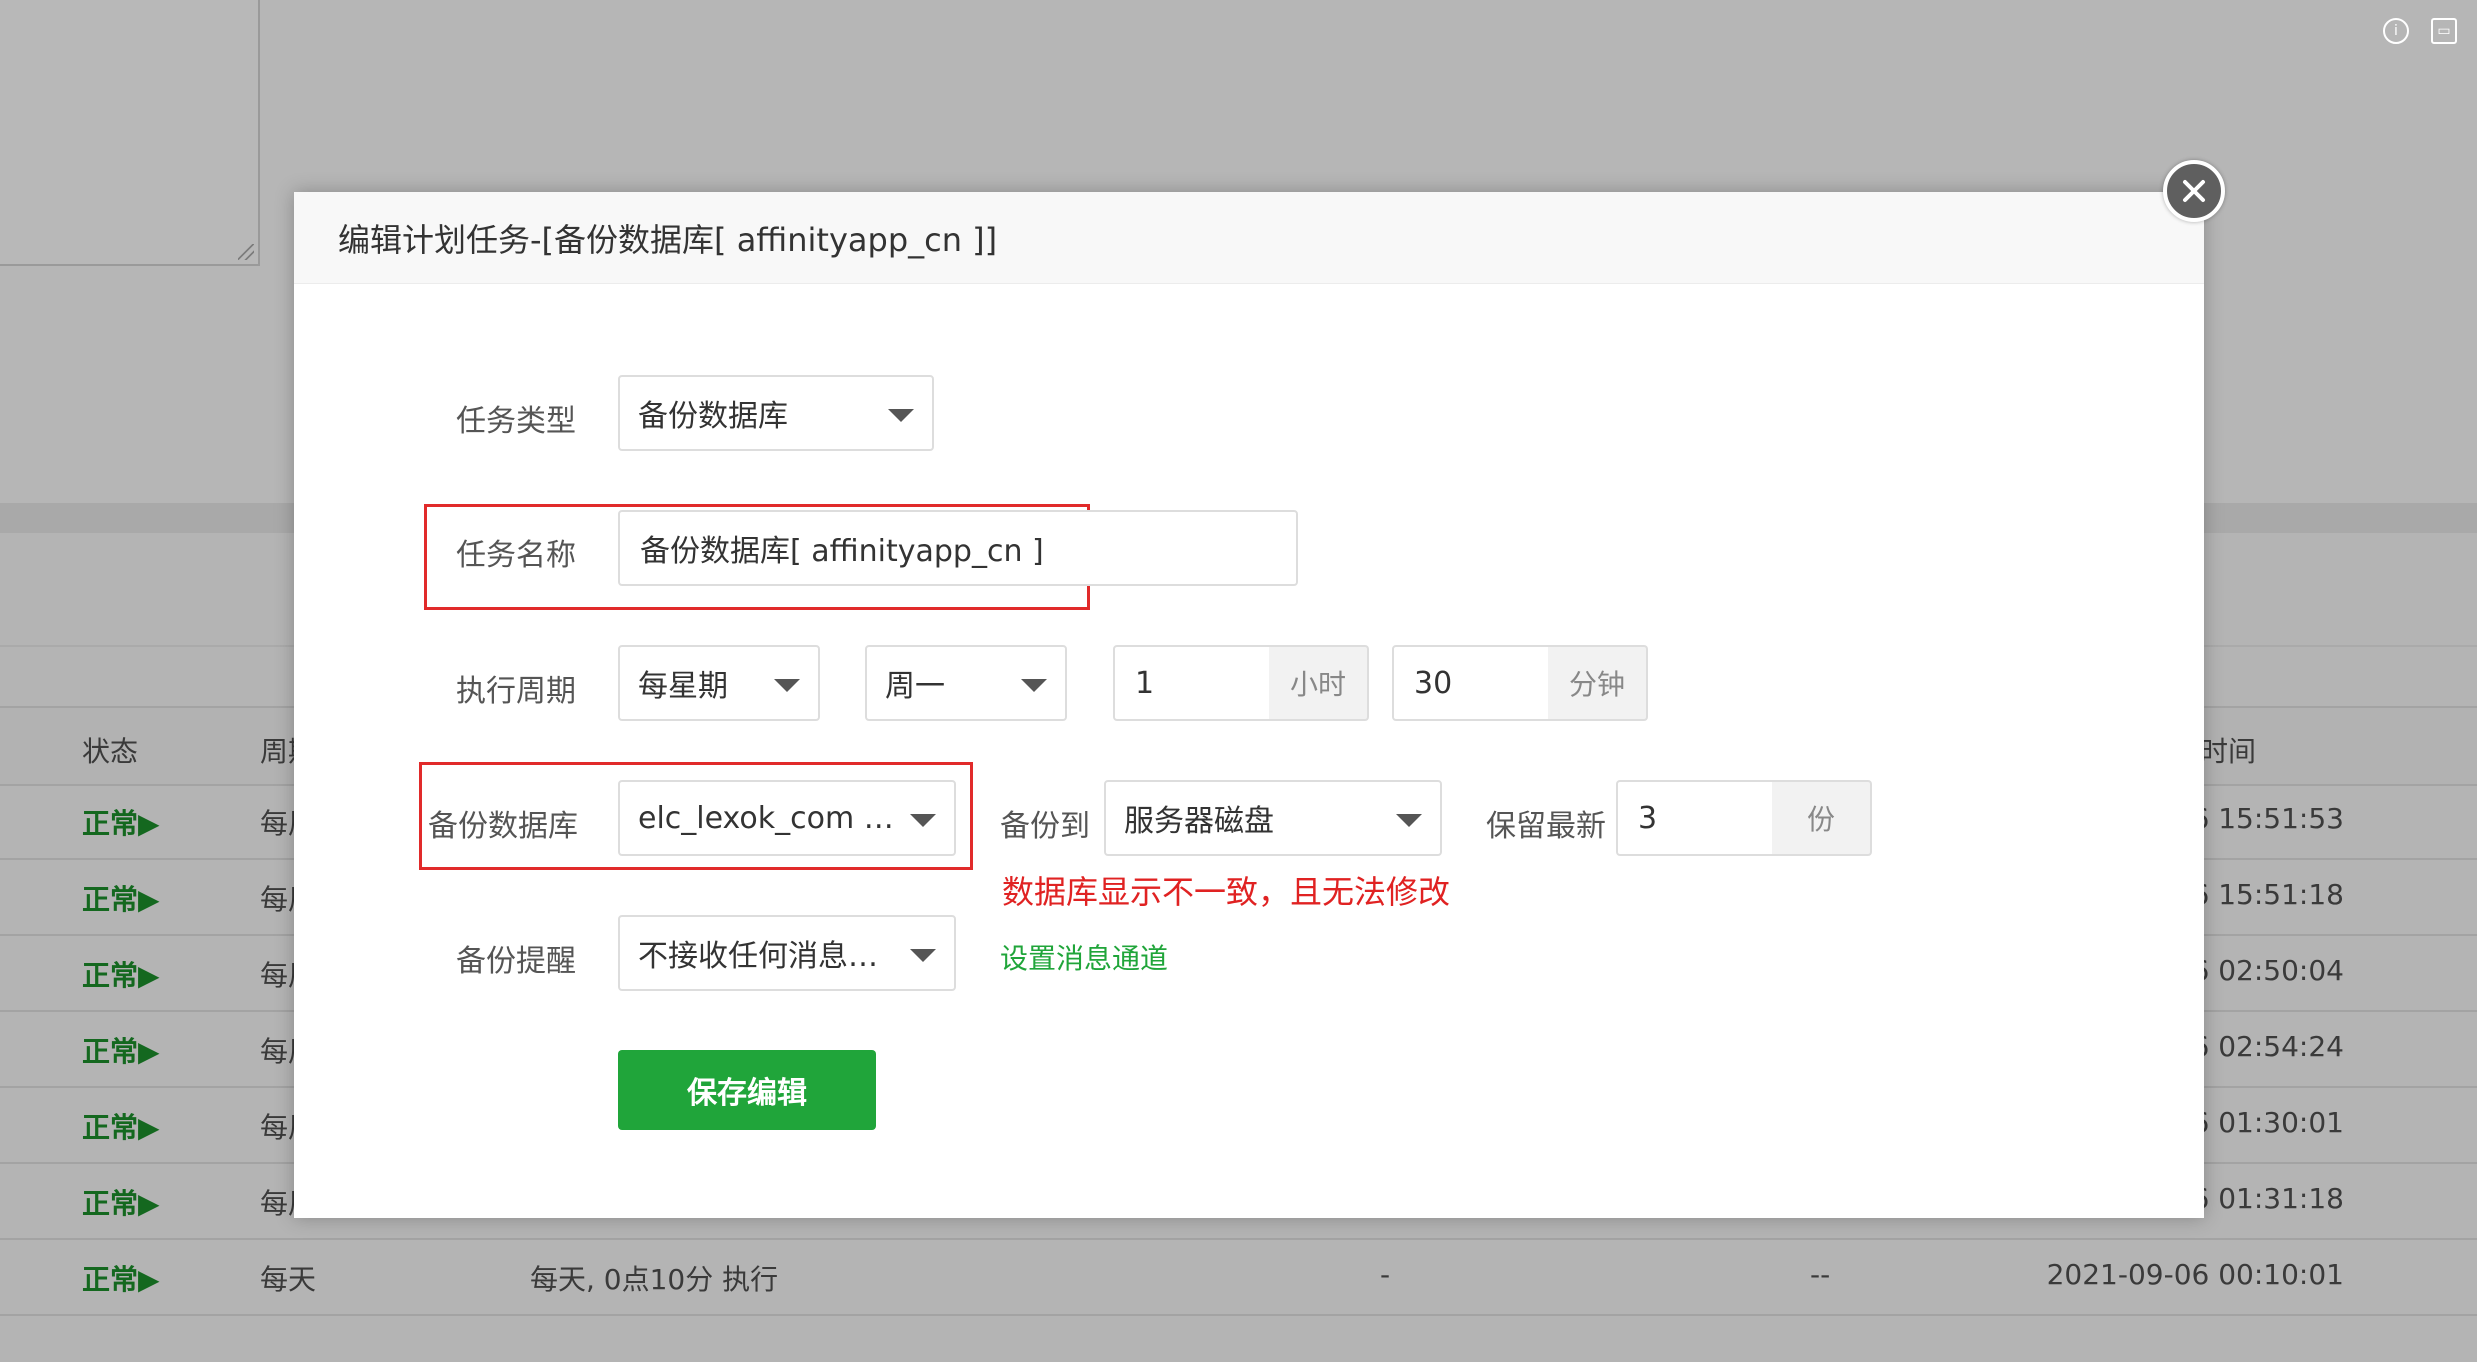 Image resolution: width=2477 pixels, height=1362 pixels. What do you see at coordinates (1226, 892) in the screenshot?
I see `warning-annotation: 数据库显示不一致，且无法修改` at bounding box center [1226, 892].